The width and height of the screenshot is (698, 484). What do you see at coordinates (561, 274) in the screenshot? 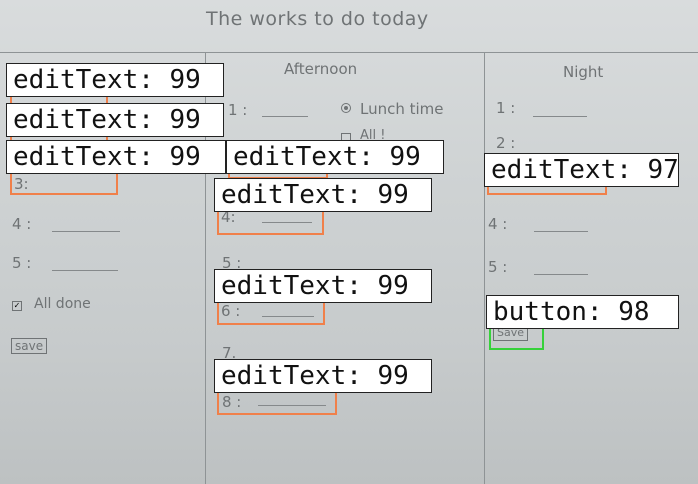
I see `night-line-5-blank` at bounding box center [561, 274].